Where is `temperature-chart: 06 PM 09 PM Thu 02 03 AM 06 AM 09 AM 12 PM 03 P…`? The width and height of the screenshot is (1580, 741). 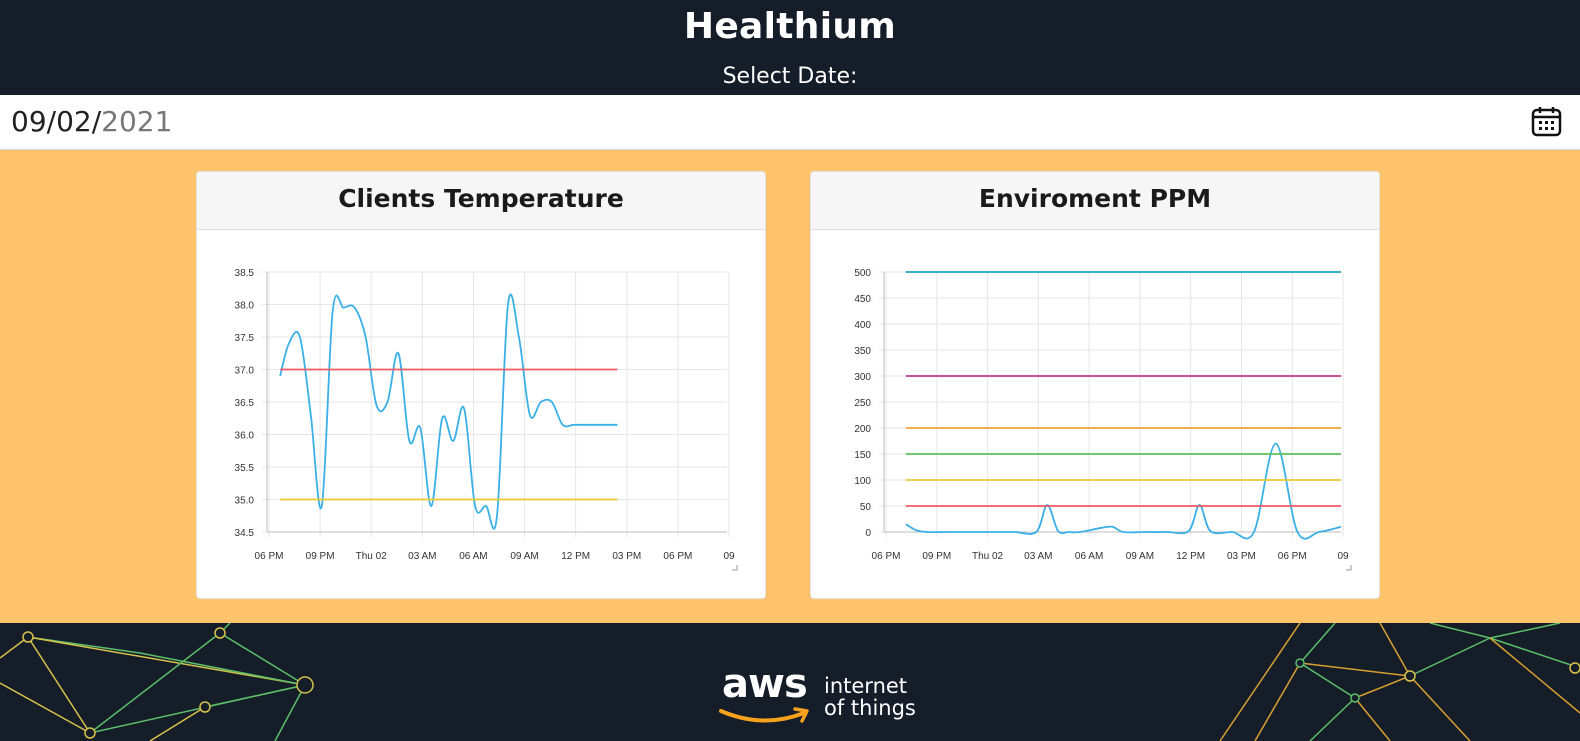
temperature-chart: 06 PM 09 PM Thu 02 03 AM 06 AM 09 AM 12 PM 03 P… is located at coordinates (486, 419).